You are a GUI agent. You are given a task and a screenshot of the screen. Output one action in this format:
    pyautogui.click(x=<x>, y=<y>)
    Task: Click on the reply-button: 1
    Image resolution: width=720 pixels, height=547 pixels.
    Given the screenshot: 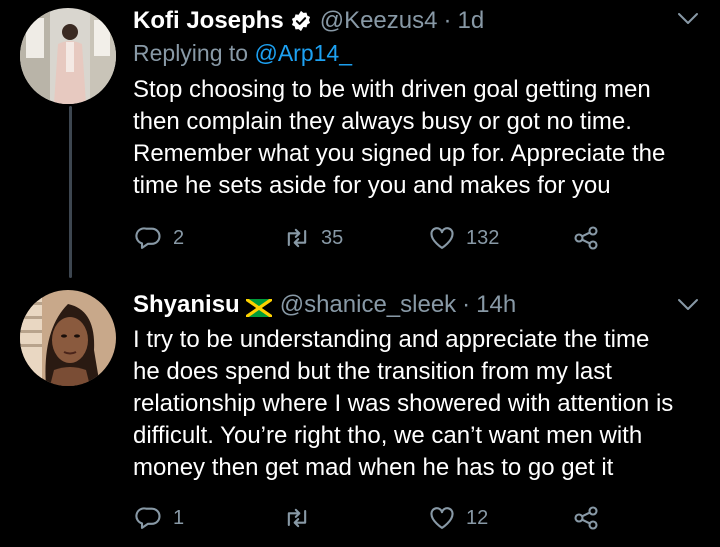 What is the action you would take?
    pyautogui.click(x=159, y=518)
    